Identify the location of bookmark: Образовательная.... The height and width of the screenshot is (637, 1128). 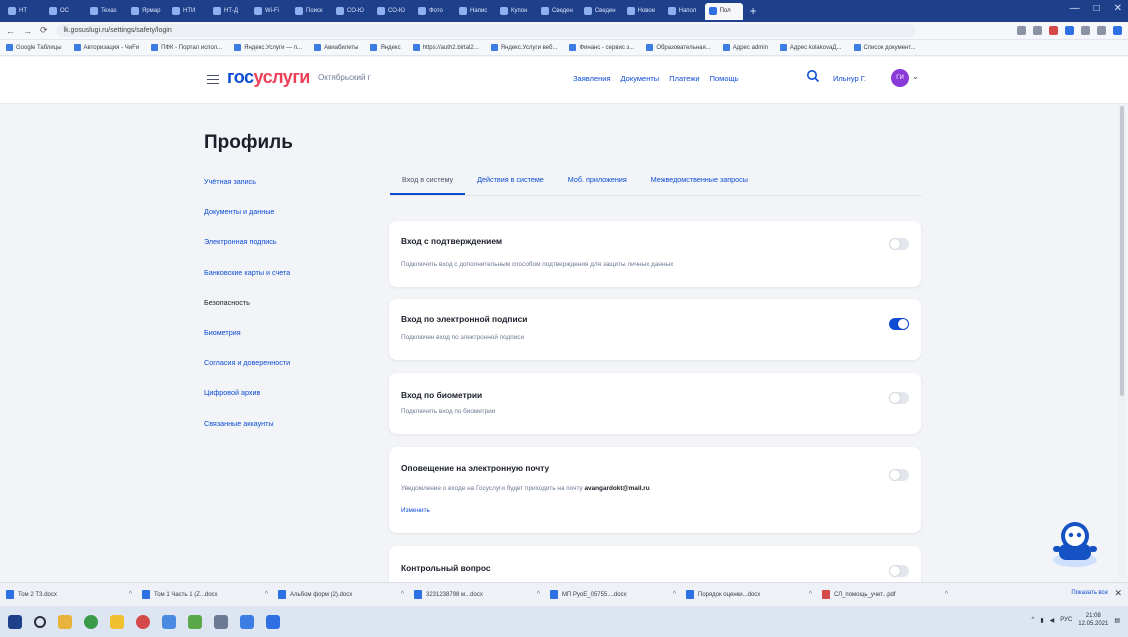
(678, 47).